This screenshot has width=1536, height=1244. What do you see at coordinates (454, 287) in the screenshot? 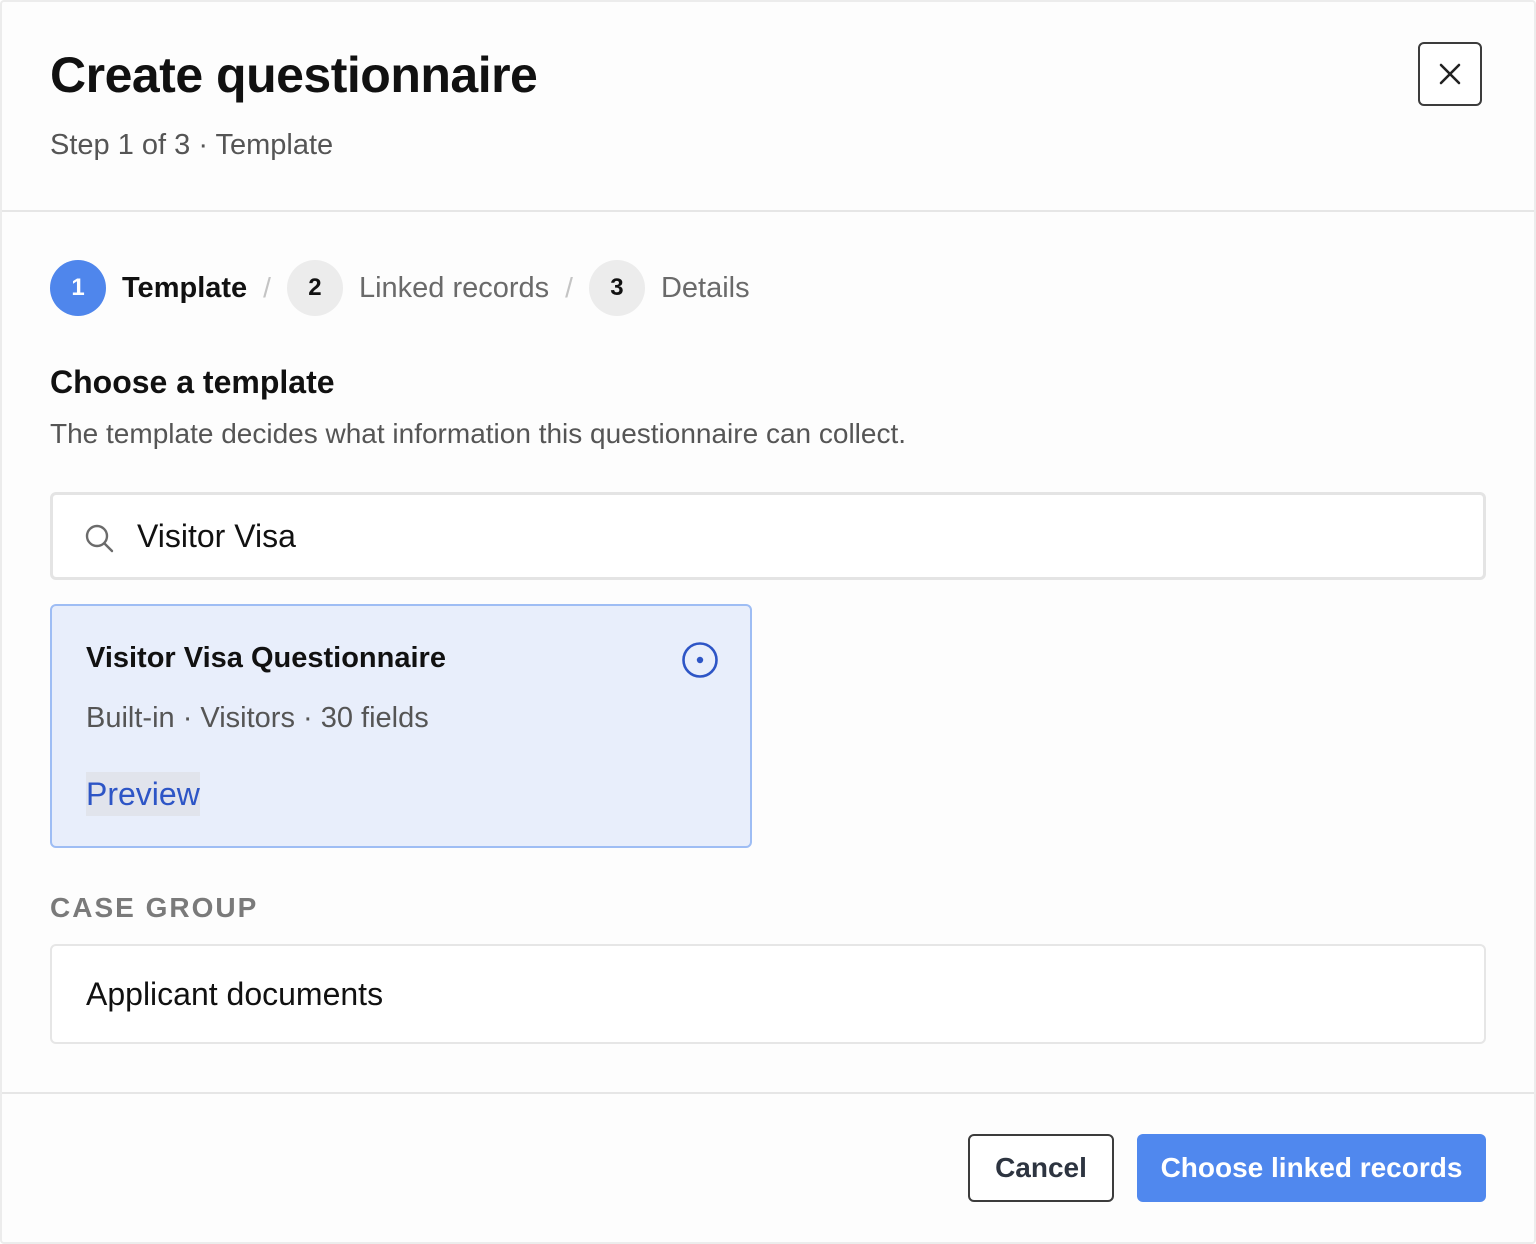
I see `step-label: Linked records` at bounding box center [454, 287].